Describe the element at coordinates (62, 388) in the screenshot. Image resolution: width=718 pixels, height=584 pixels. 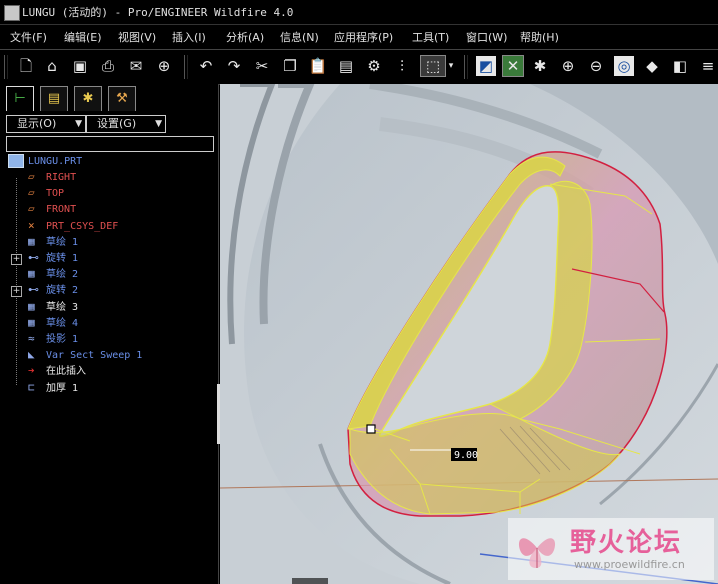
I see `tree-item-label: 加厚 1` at that location.